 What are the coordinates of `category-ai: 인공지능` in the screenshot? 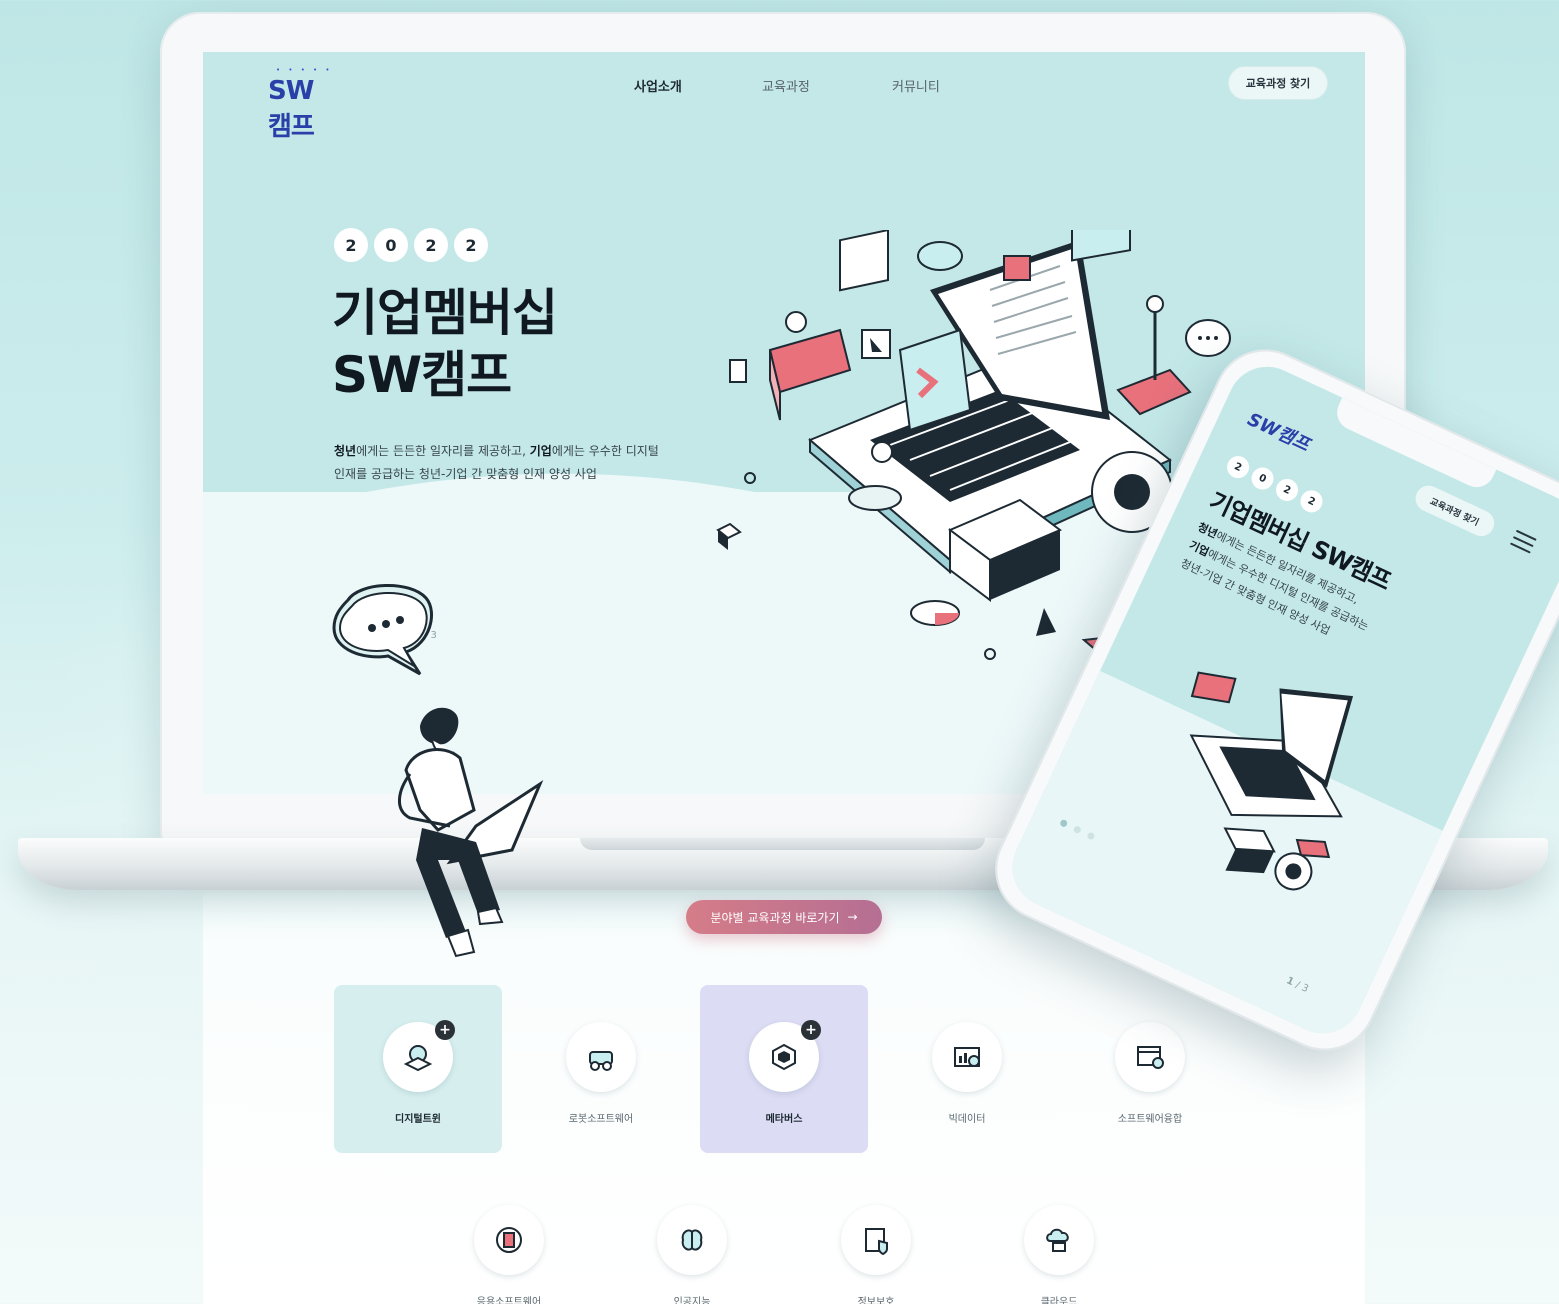 It's located at (692, 1254).